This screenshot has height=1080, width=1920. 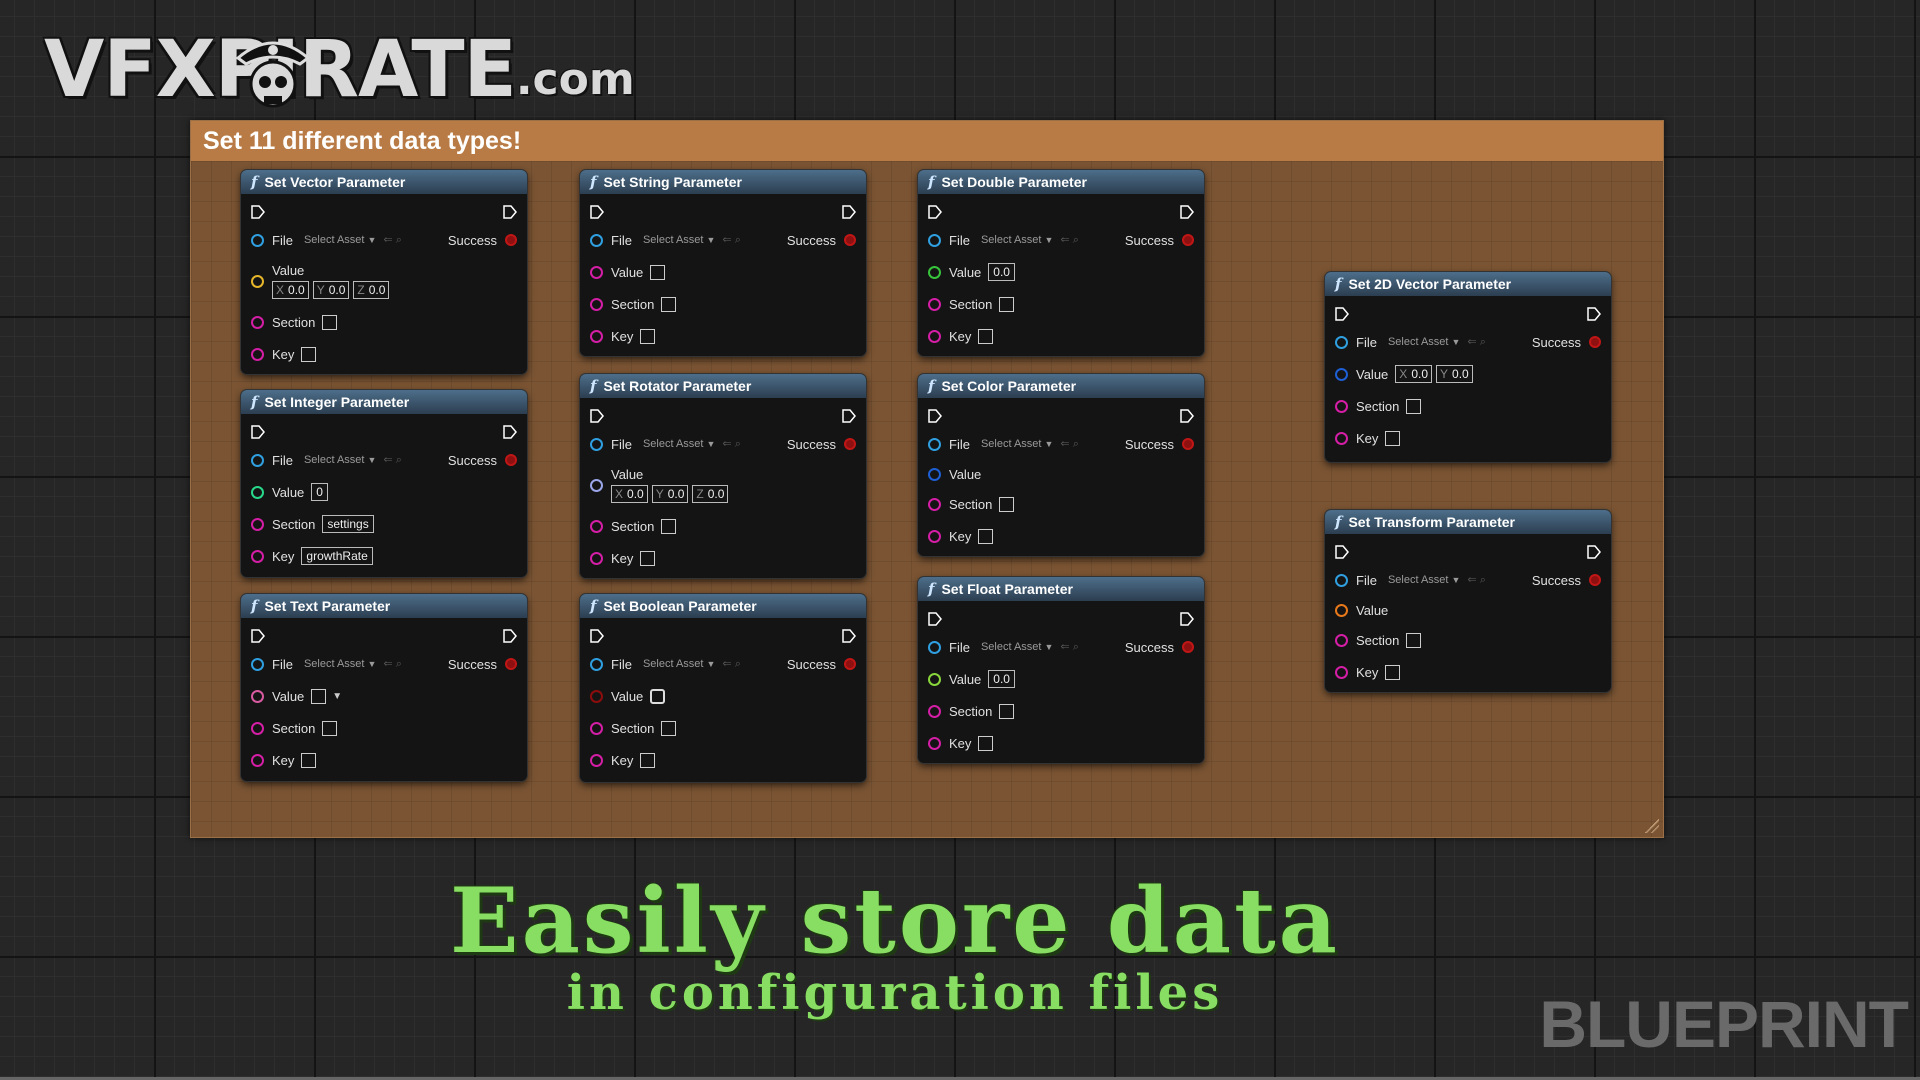 What do you see at coordinates (1652, 826) in the screenshot?
I see `comment-resize-handle` at bounding box center [1652, 826].